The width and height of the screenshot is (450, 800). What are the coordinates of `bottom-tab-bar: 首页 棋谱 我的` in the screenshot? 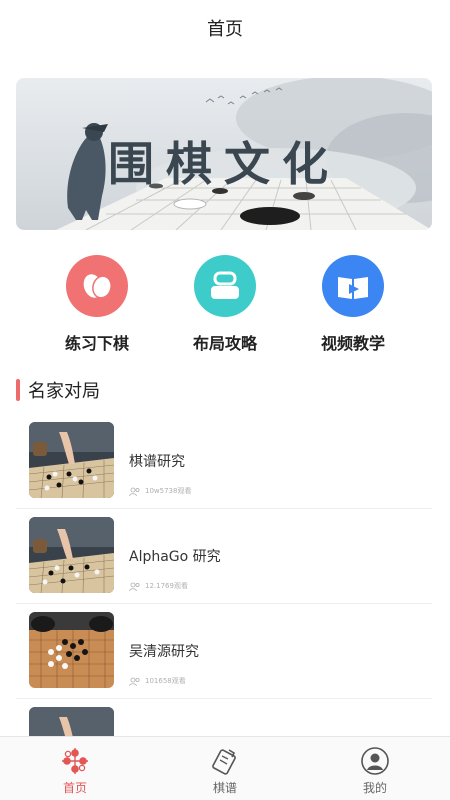 It's located at (225, 768).